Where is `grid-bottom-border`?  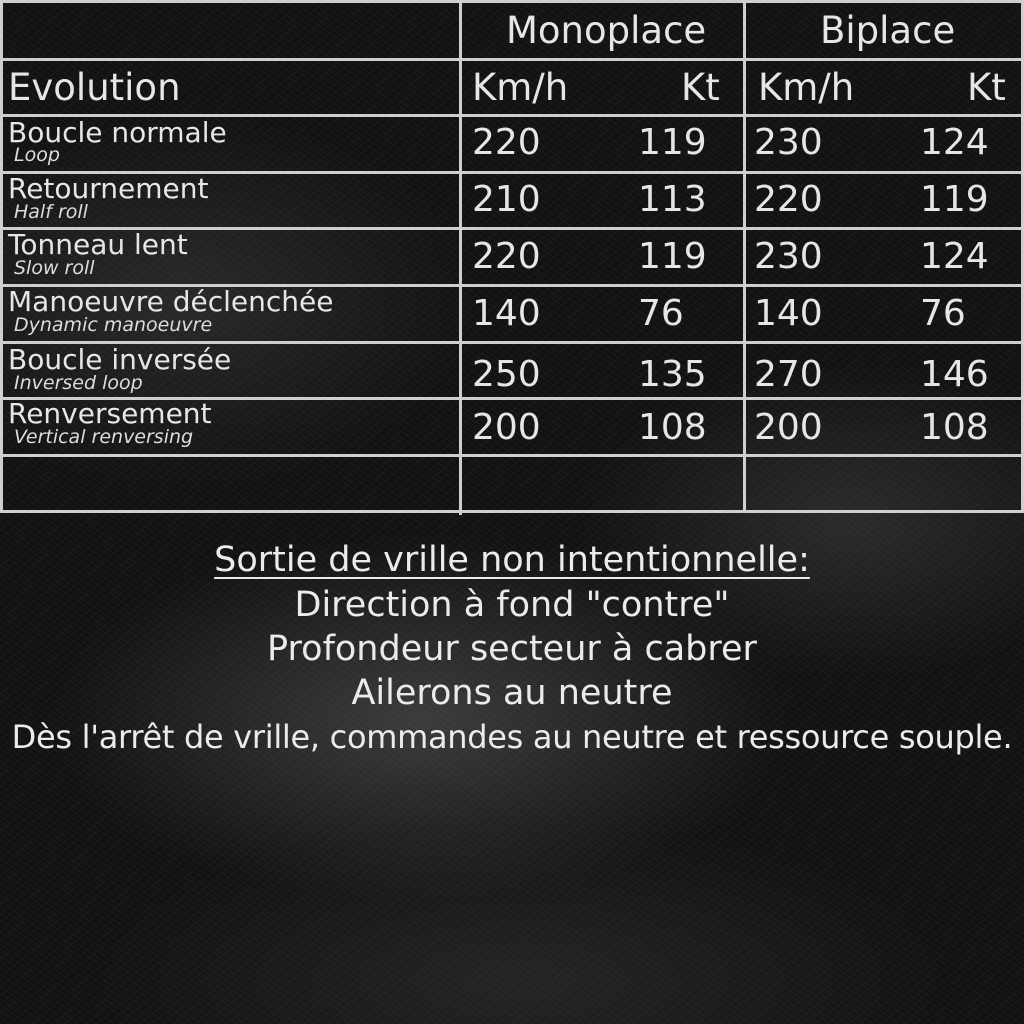 grid-bottom-border is located at coordinates (512, 511).